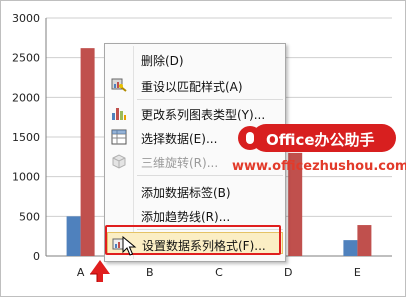 The width and height of the screenshot is (406, 297). I want to click on y-axis-ticks: 0 500 1000 1500 2000 2500 3000, so click(26, 137).